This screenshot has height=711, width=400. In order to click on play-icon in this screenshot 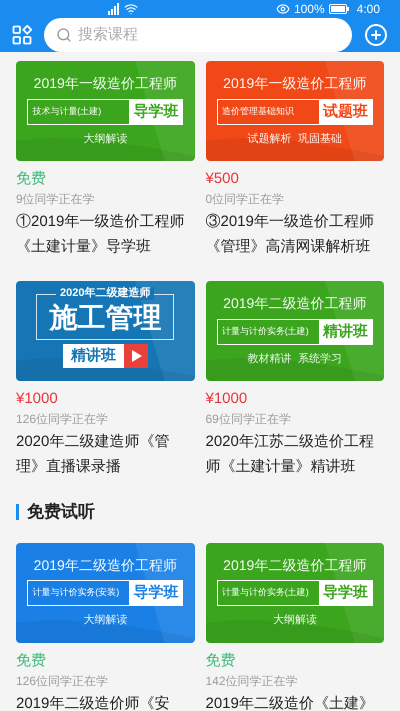, I will do `click(136, 356)`.